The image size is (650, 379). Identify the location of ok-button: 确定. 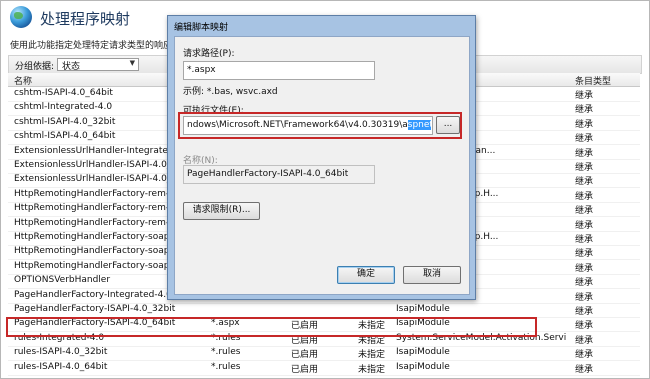
(366, 275).